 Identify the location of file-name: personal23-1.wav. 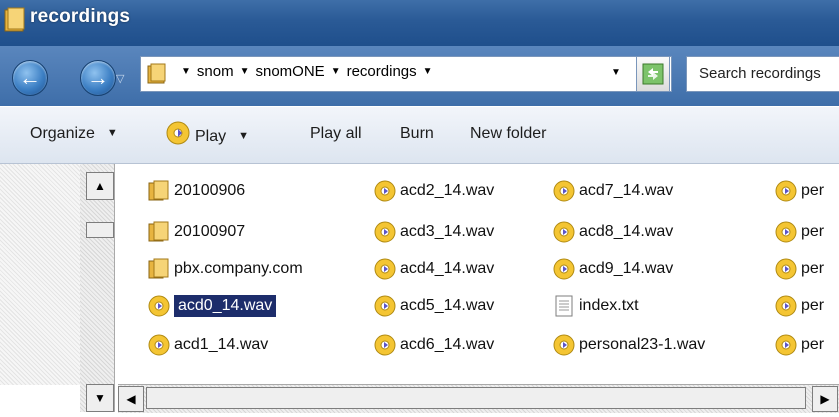
(642, 344).